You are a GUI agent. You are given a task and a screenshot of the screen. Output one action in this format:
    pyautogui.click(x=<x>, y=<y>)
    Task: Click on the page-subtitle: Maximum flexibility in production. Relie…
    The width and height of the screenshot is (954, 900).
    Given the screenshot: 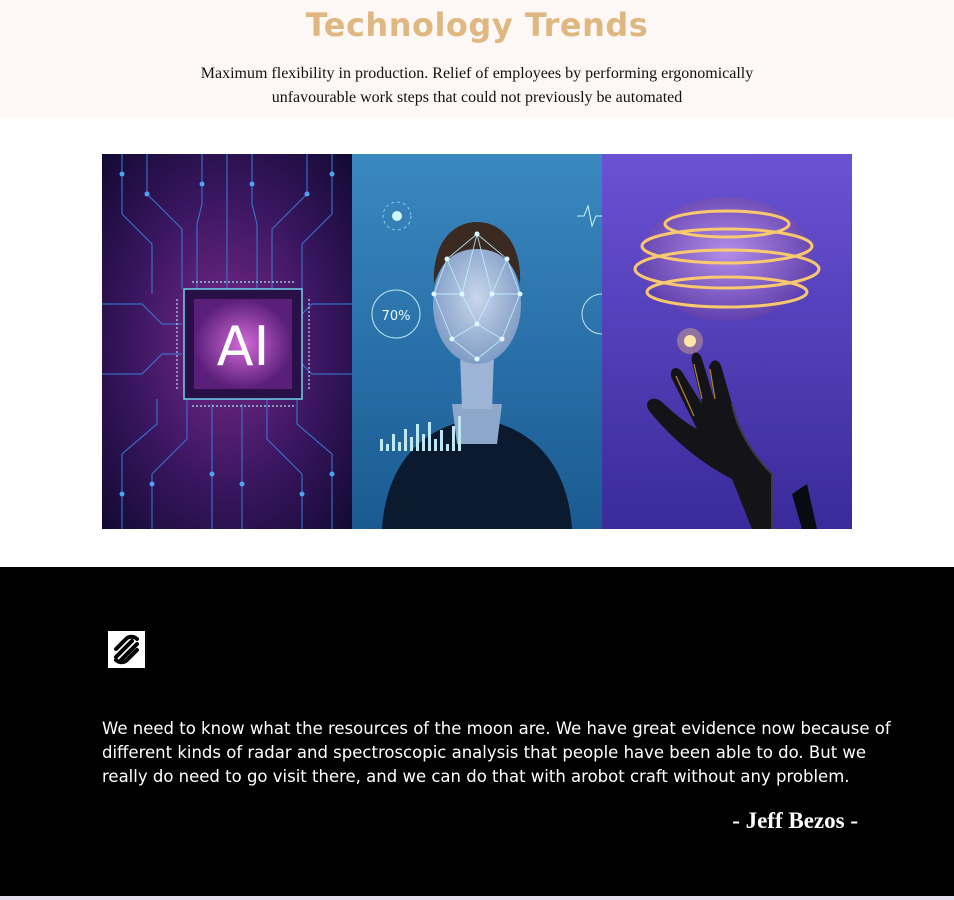 What is the action you would take?
    pyautogui.click(x=477, y=85)
    